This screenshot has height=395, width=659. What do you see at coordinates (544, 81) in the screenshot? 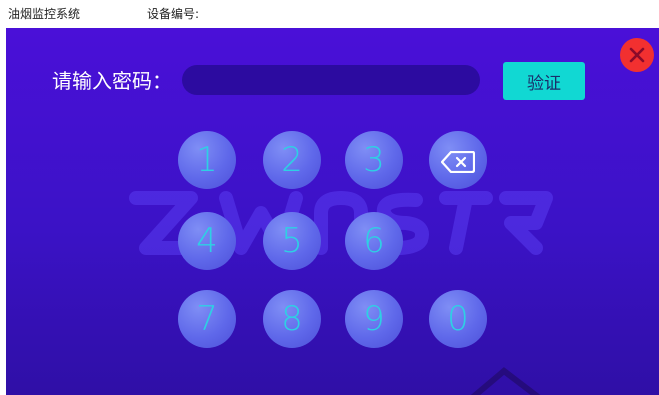
I see `verify-button: 验证` at bounding box center [544, 81].